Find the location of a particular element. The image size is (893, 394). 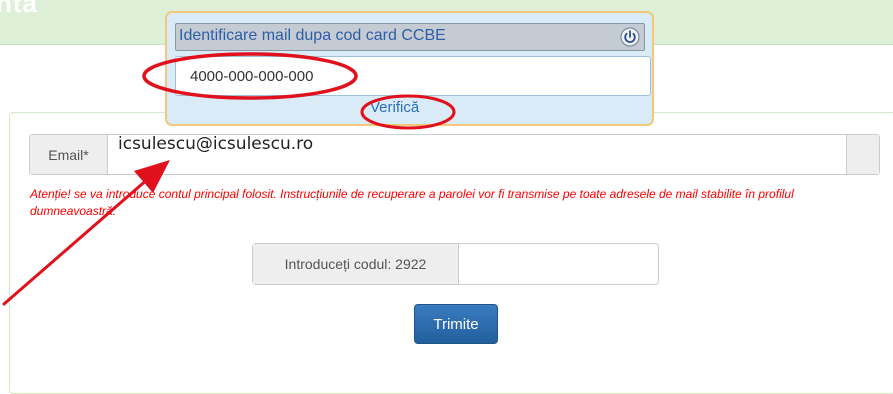

email-input-group: Email* is located at coordinates (454, 149).